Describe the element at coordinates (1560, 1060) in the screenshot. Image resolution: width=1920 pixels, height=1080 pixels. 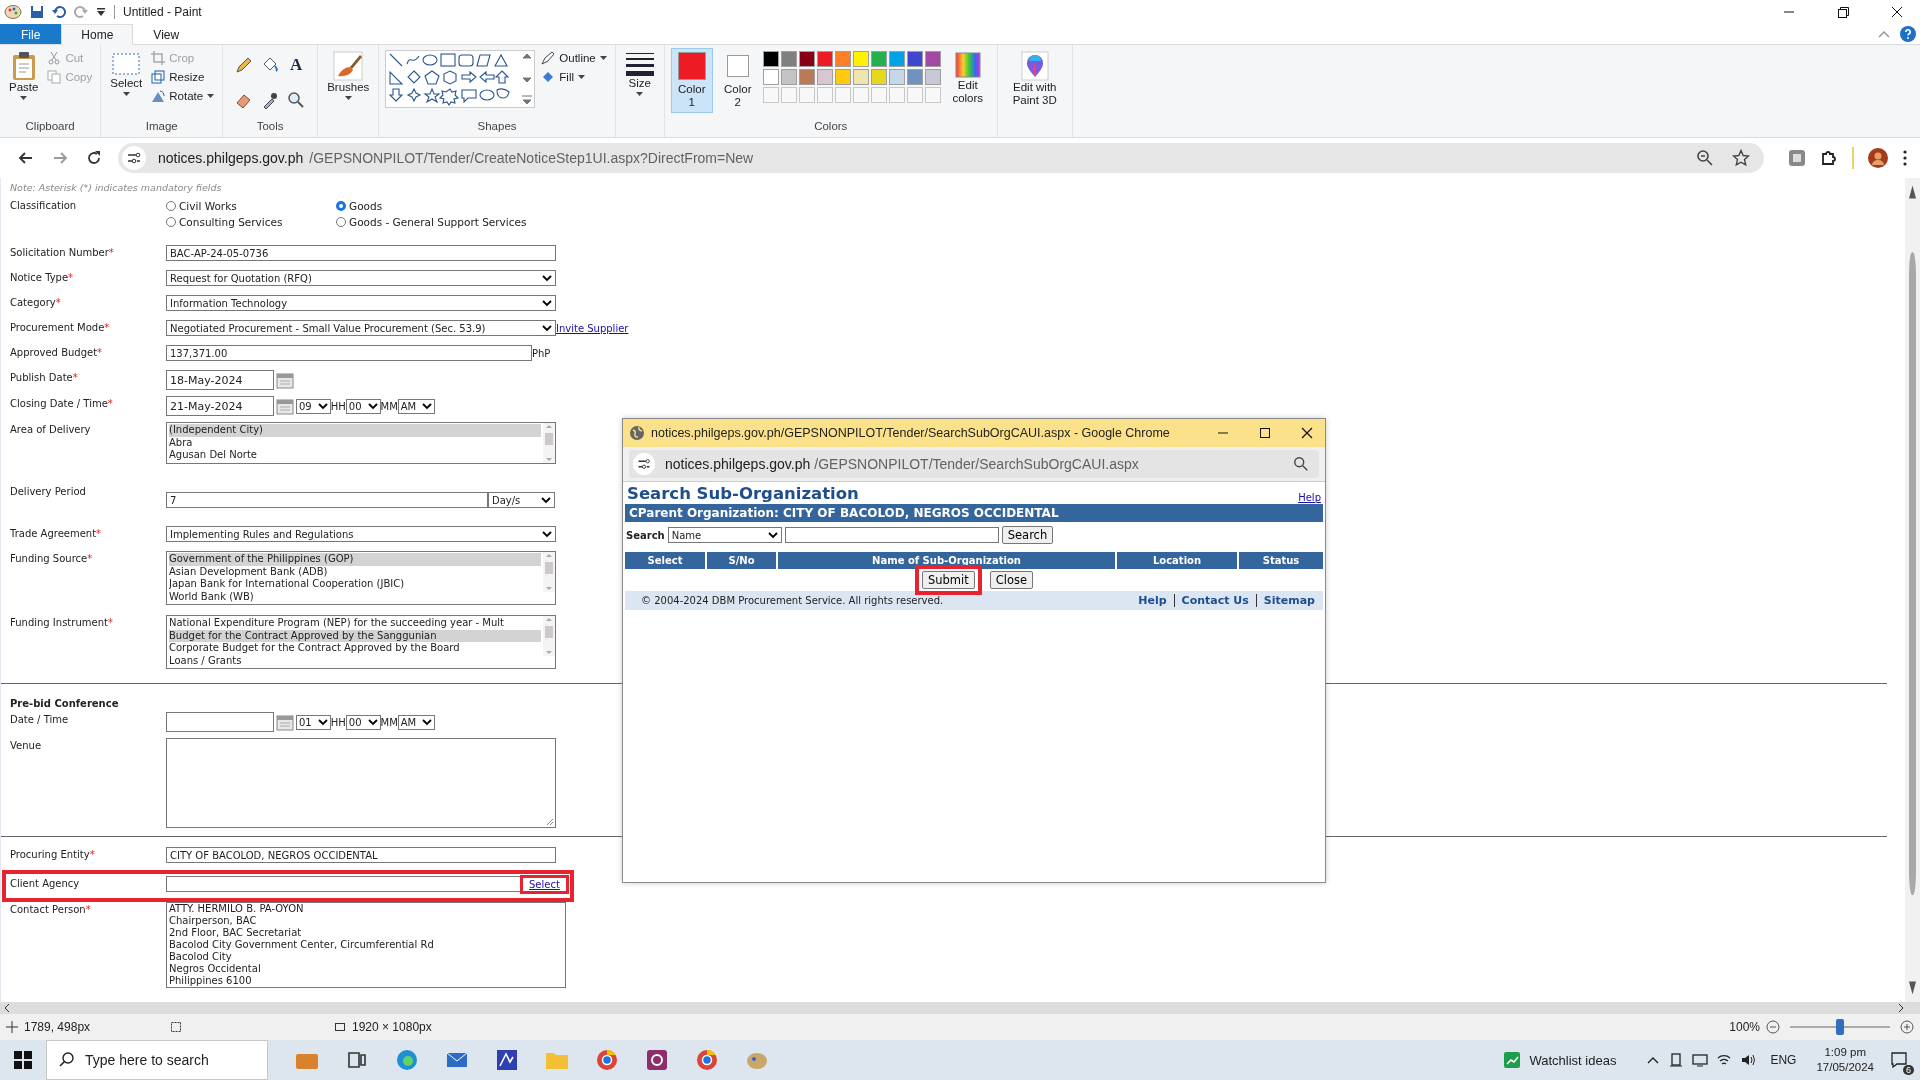
I see `widget-button: Watchlist ideas` at that location.